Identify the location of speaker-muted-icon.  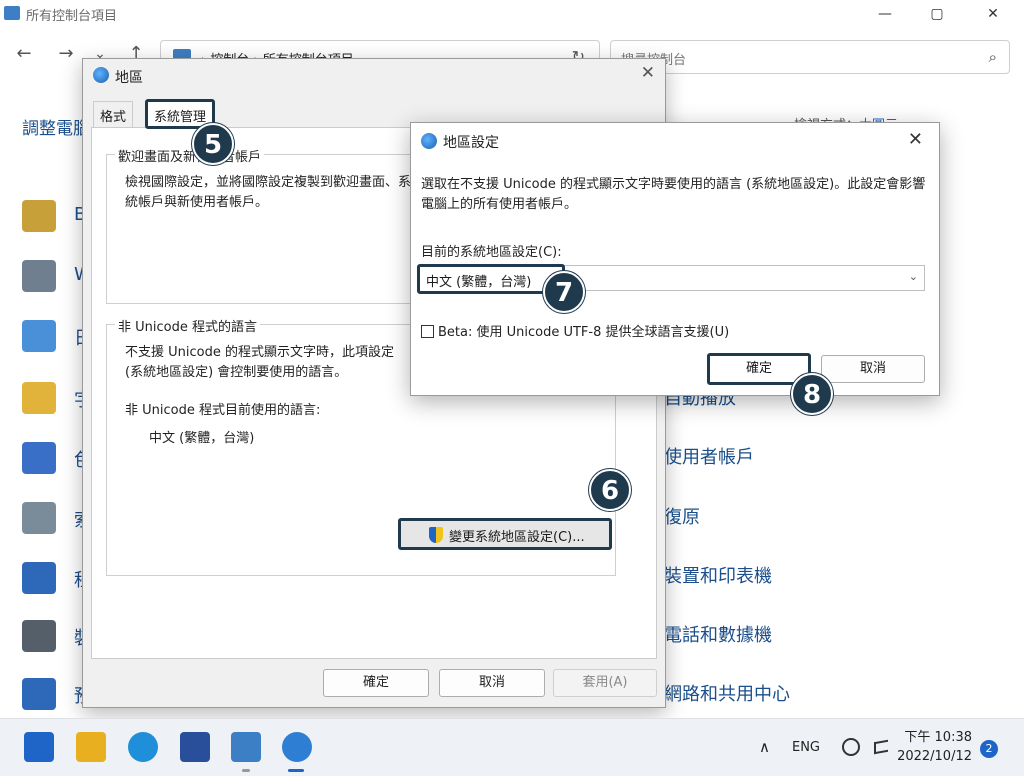
(881, 747).